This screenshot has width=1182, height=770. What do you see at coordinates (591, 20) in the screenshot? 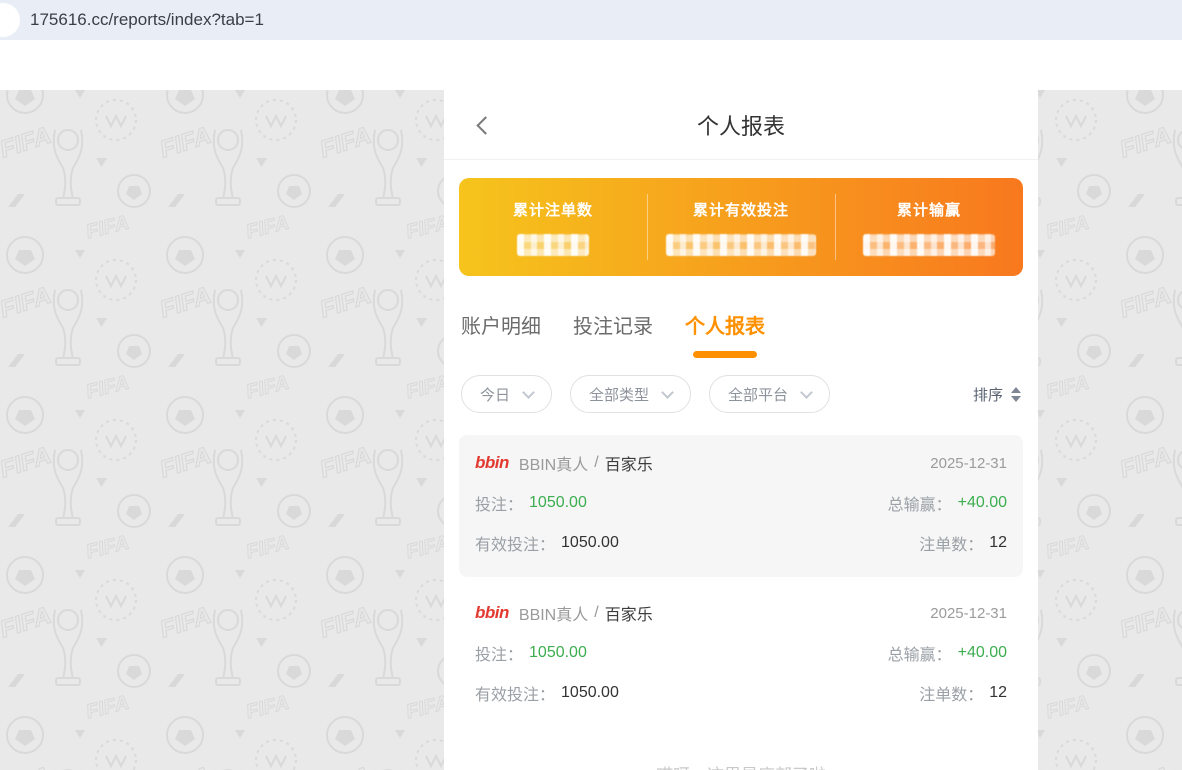
I see `browser-url-bar: 175616.cc/reports/index?tab=1` at bounding box center [591, 20].